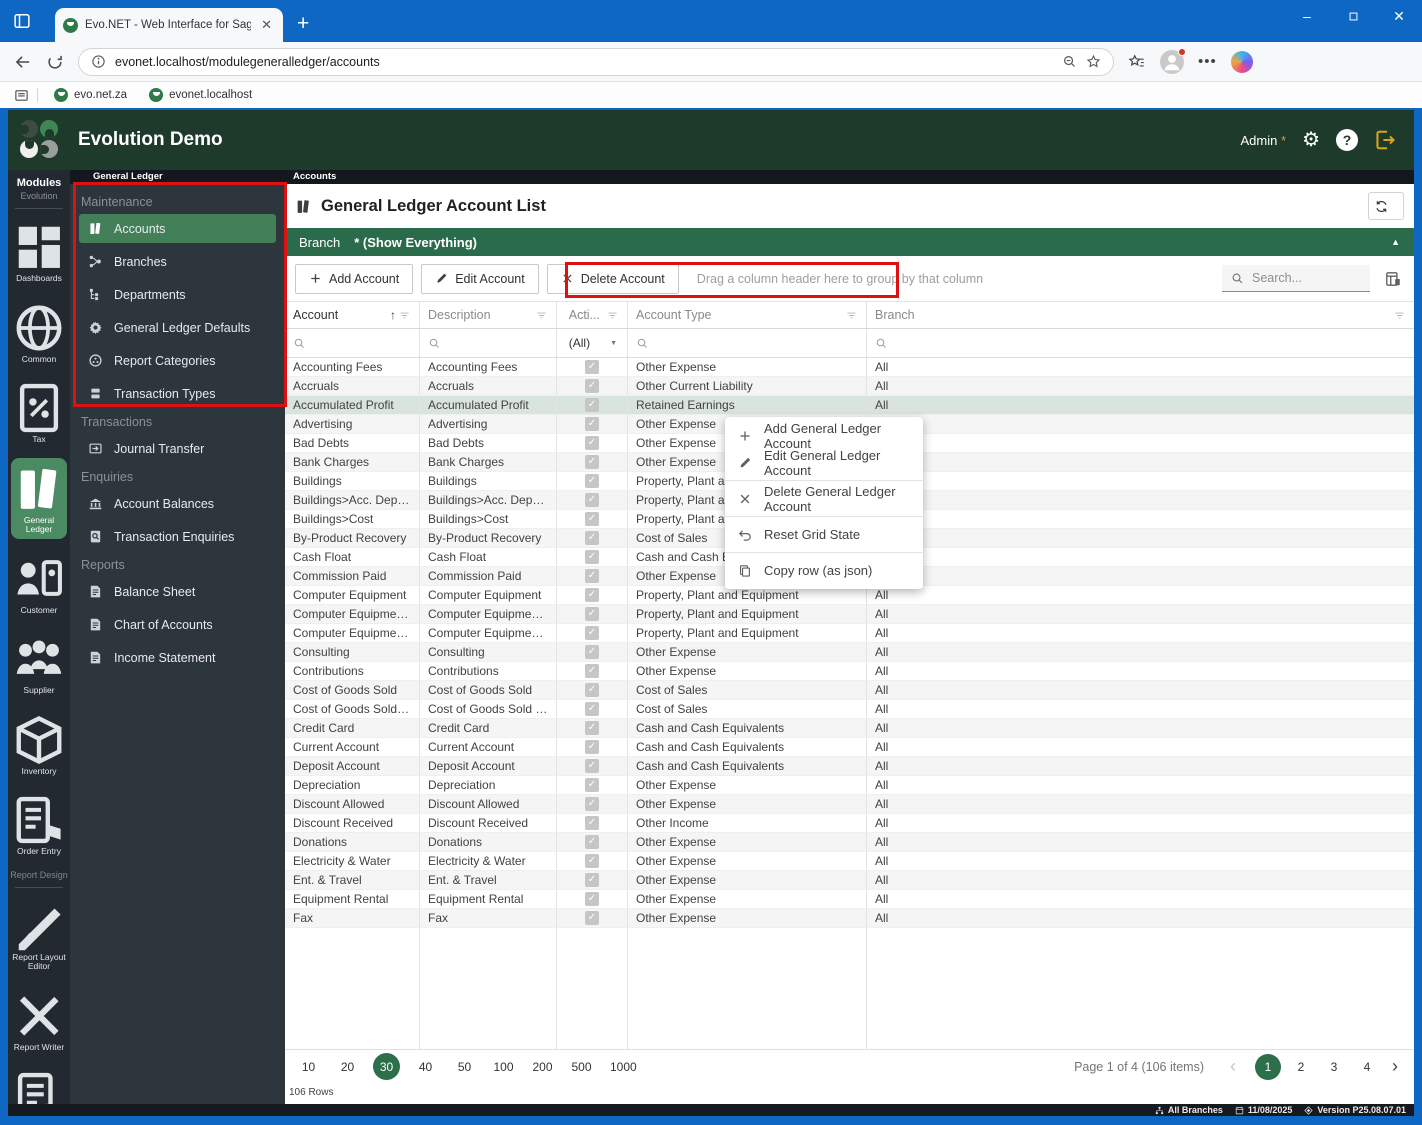 The width and height of the screenshot is (1422, 1125). What do you see at coordinates (39, 664) in the screenshot?
I see `module-item-supplier: Supplier` at bounding box center [39, 664].